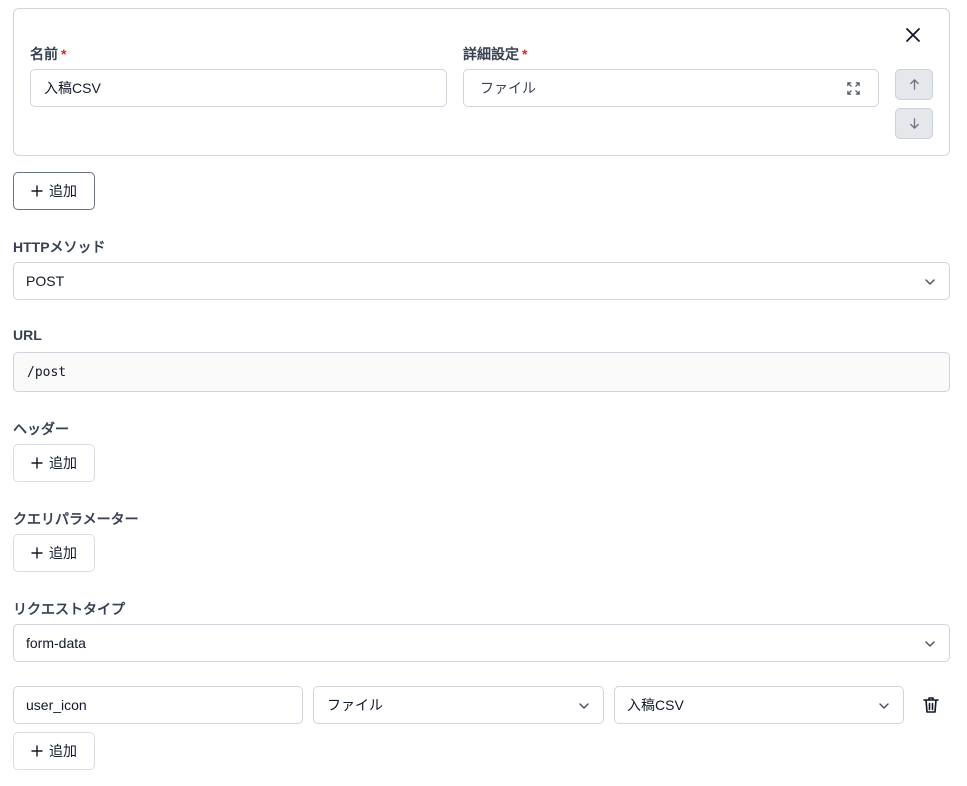  I want to click on request-type-select: form-data, so click(481, 643).